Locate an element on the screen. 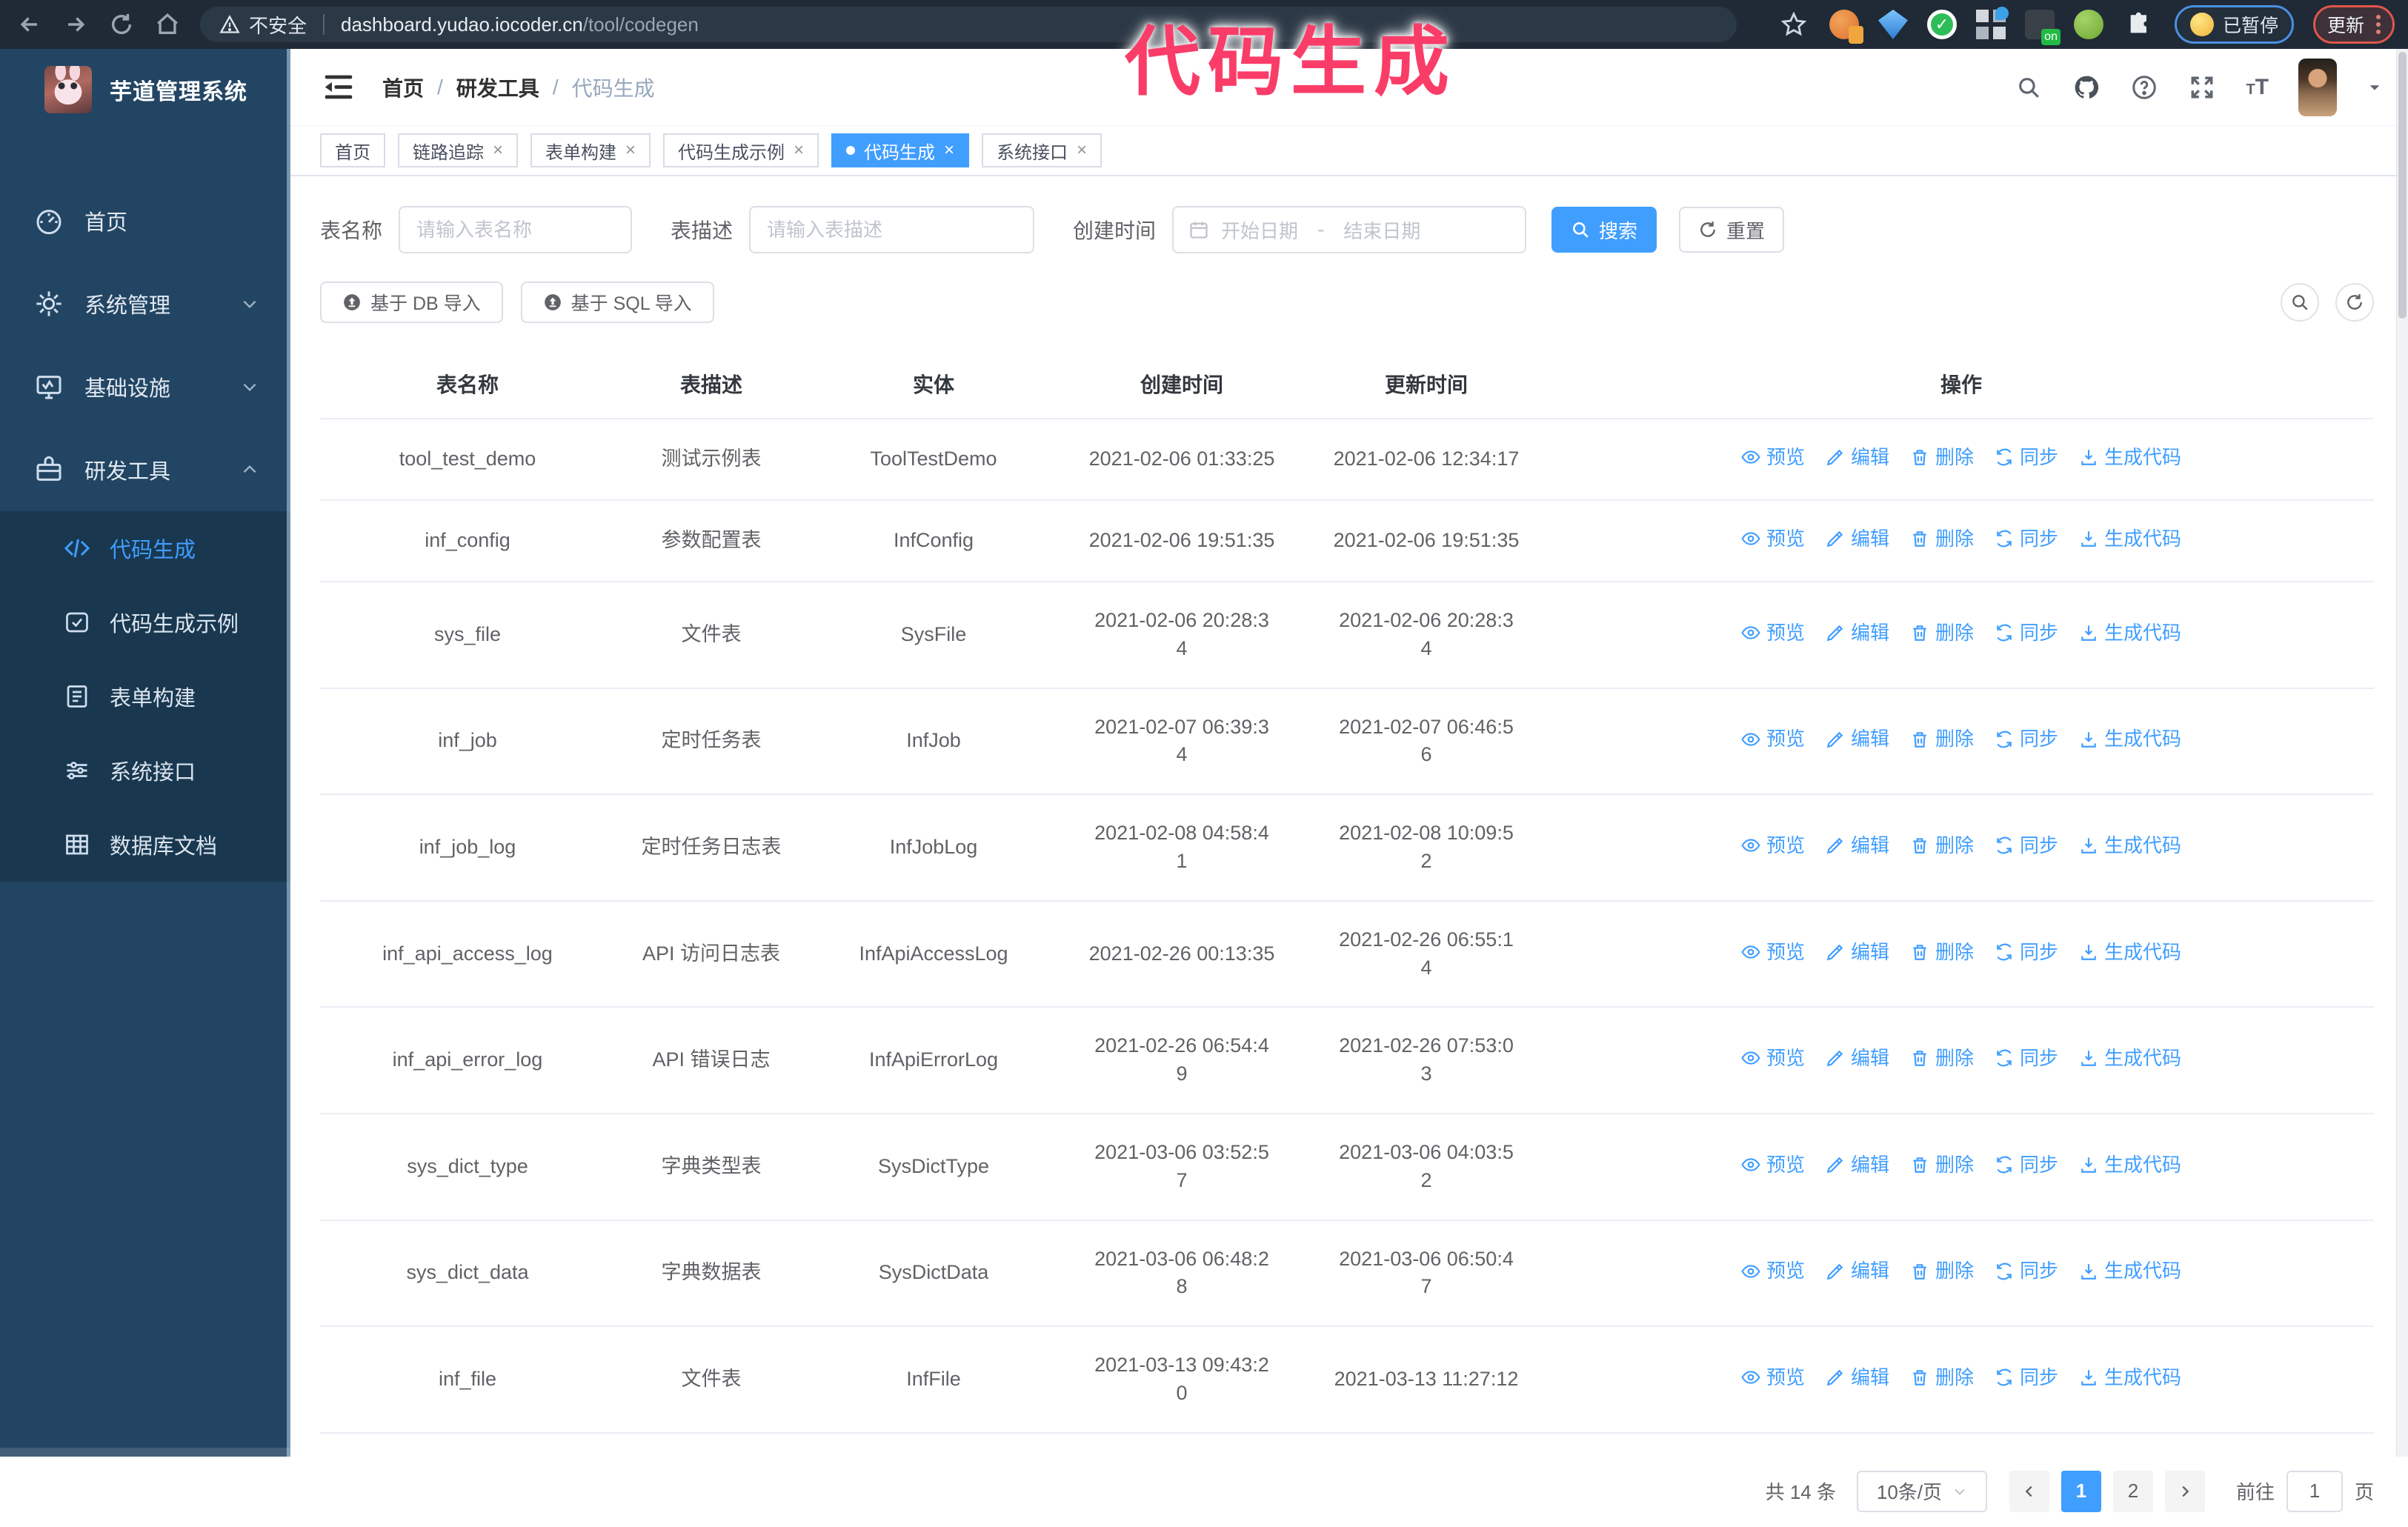 The width and height of the screenshot is (2408, 1527). tag-home: 首页 is located at coordinates (352, 150).